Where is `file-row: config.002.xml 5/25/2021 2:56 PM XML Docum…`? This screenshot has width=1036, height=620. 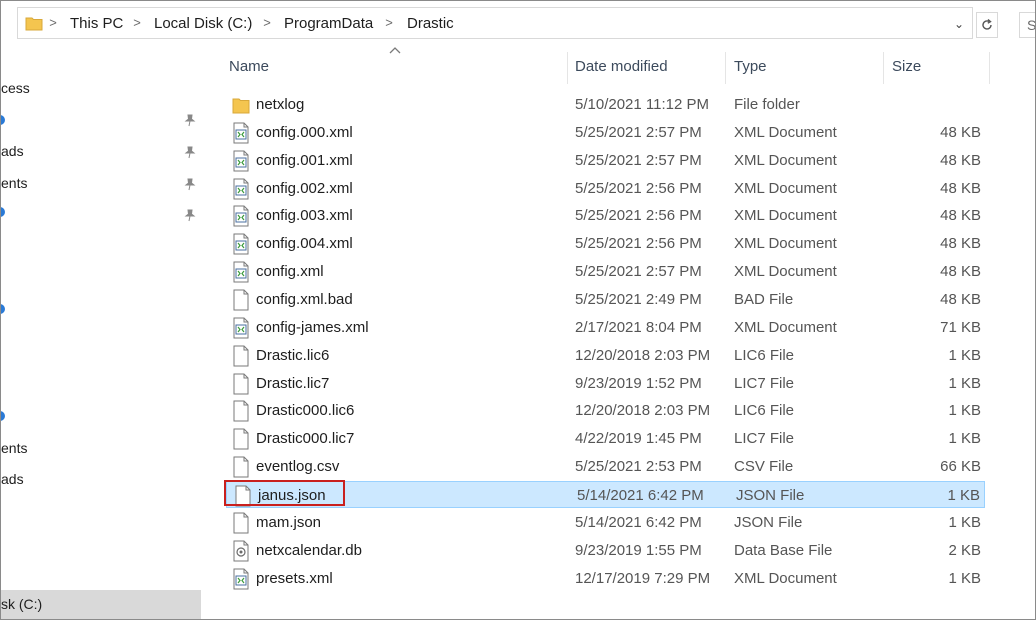
file-row: config.002.xml 5/25/2021 2:56 PM XML Docum… is located at coordinates (605, 188).